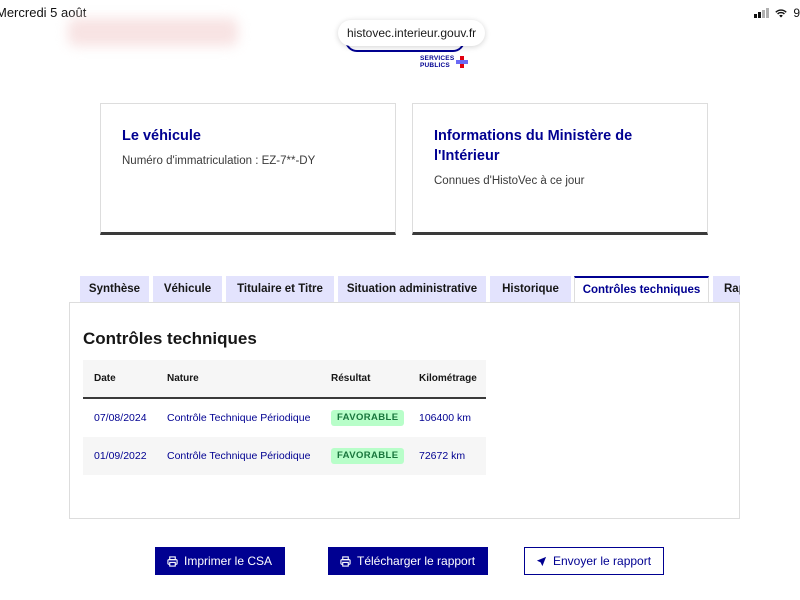  What do you see at coordinates (105, 378) in the screenshot?
I see `header-date: Date` at bounding box center [105, 378].